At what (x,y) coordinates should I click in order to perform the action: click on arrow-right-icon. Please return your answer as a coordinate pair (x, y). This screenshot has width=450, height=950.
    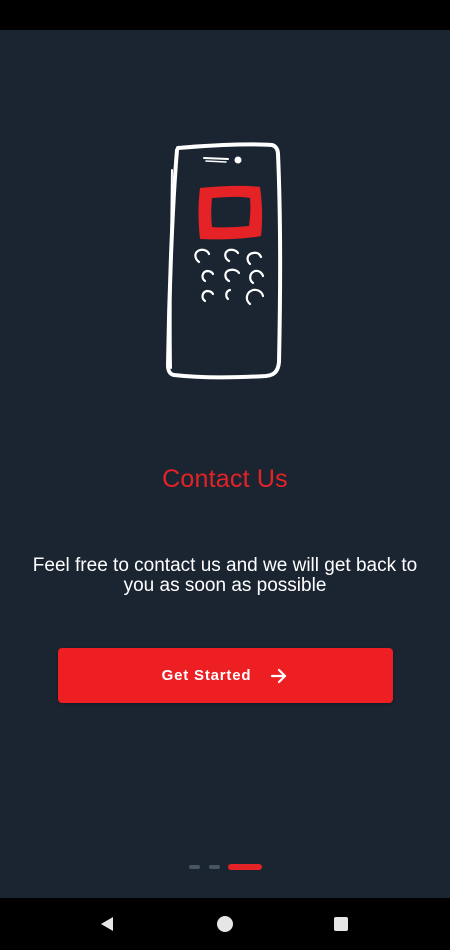
    Looking at the image, I should click on (279, 676).